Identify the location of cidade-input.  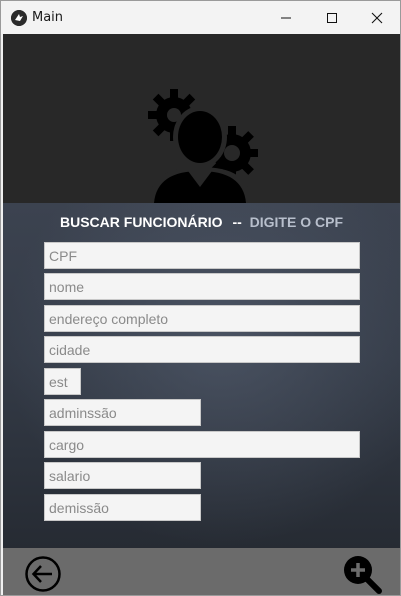
(202, 349).